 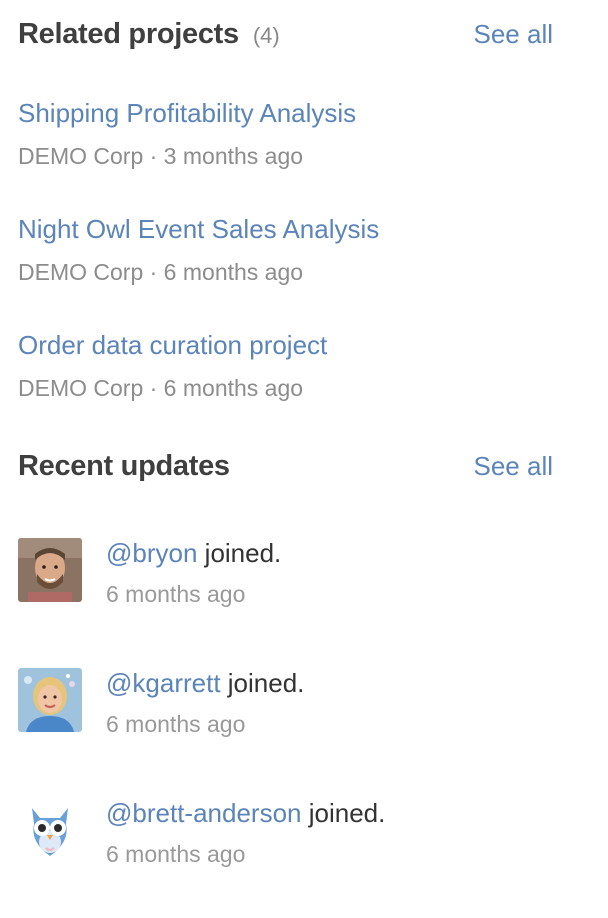 I want to click on update-body: @brett-anderson joined. 6 months ago, so click(x=245, y=833).